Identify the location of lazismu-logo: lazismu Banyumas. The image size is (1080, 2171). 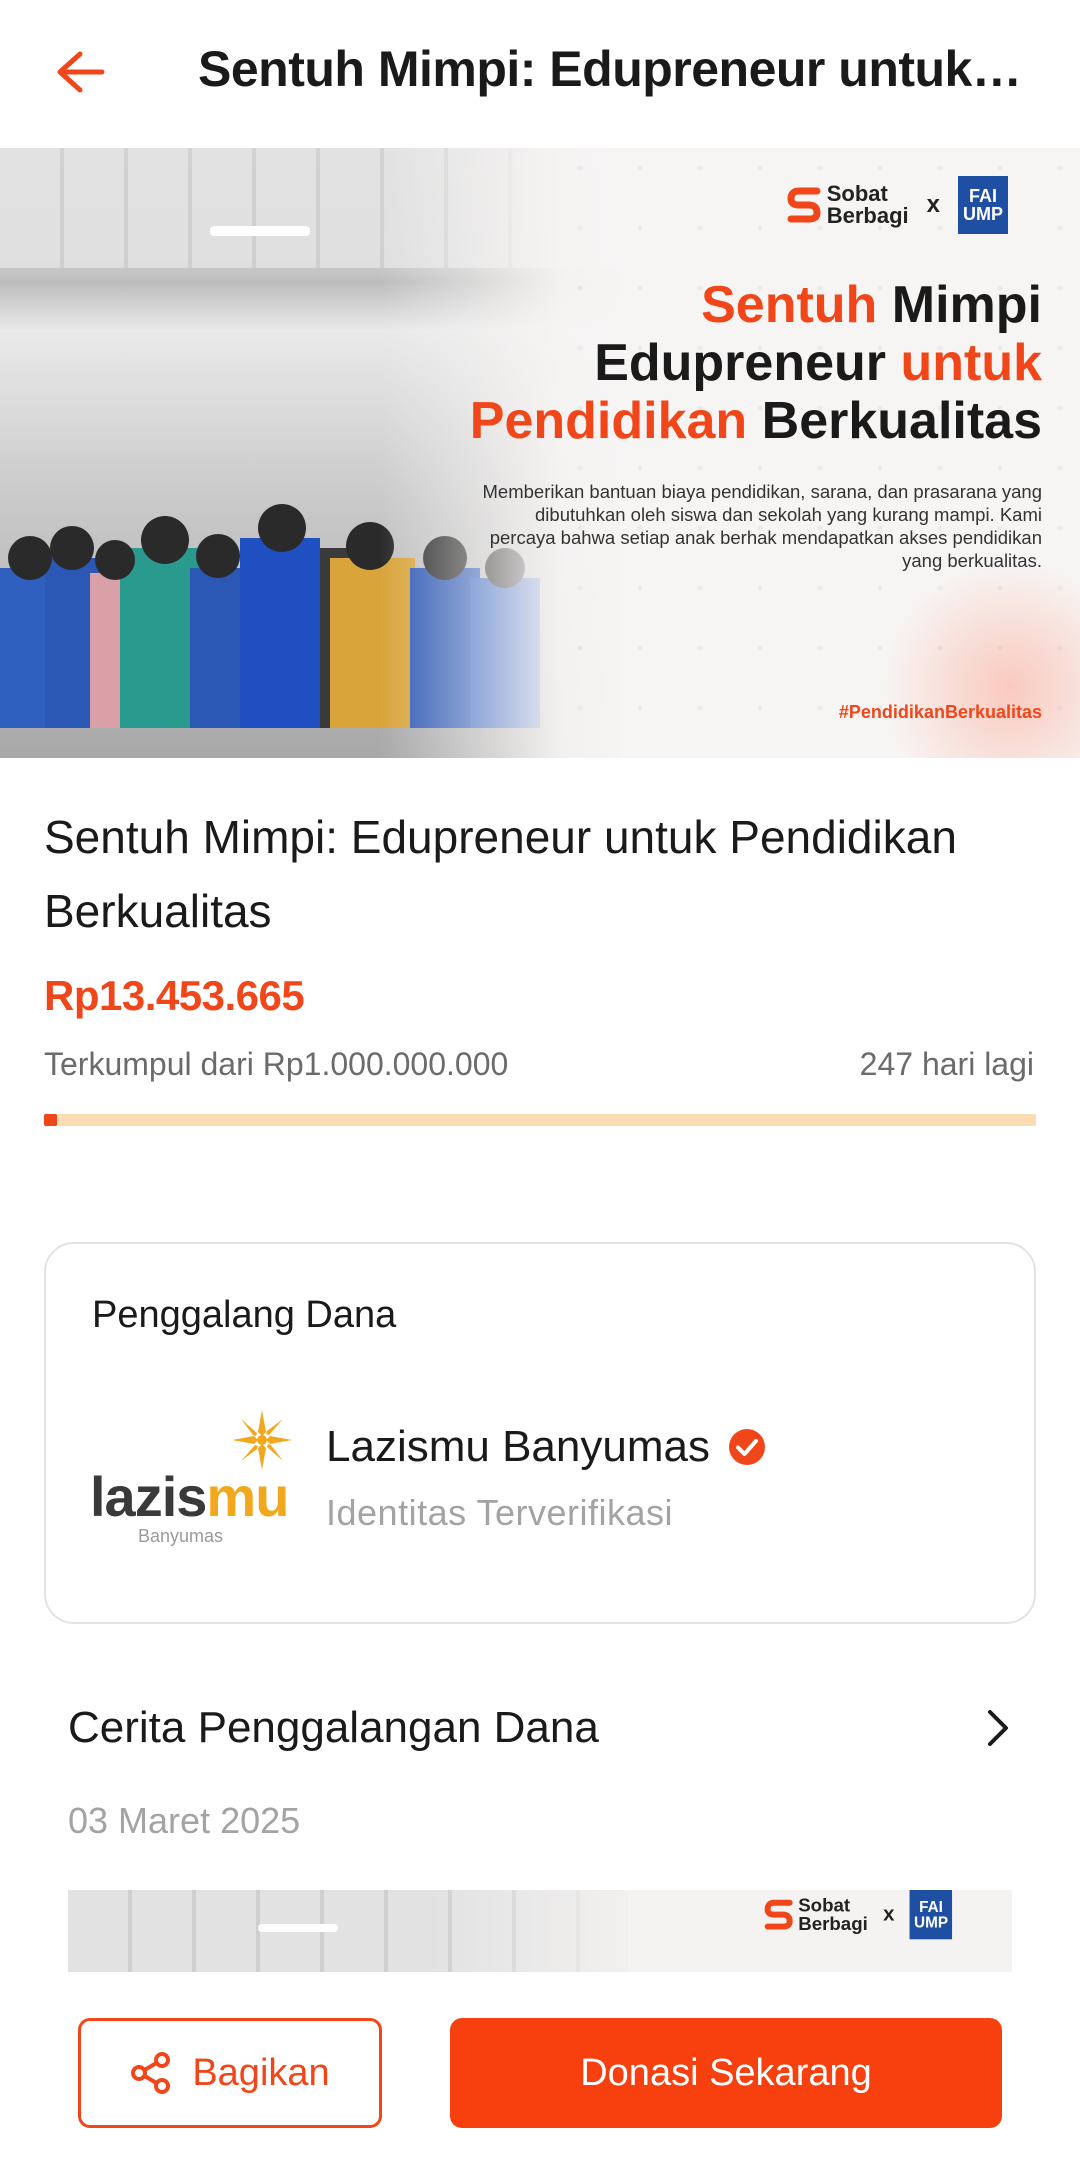
(195, 1477).